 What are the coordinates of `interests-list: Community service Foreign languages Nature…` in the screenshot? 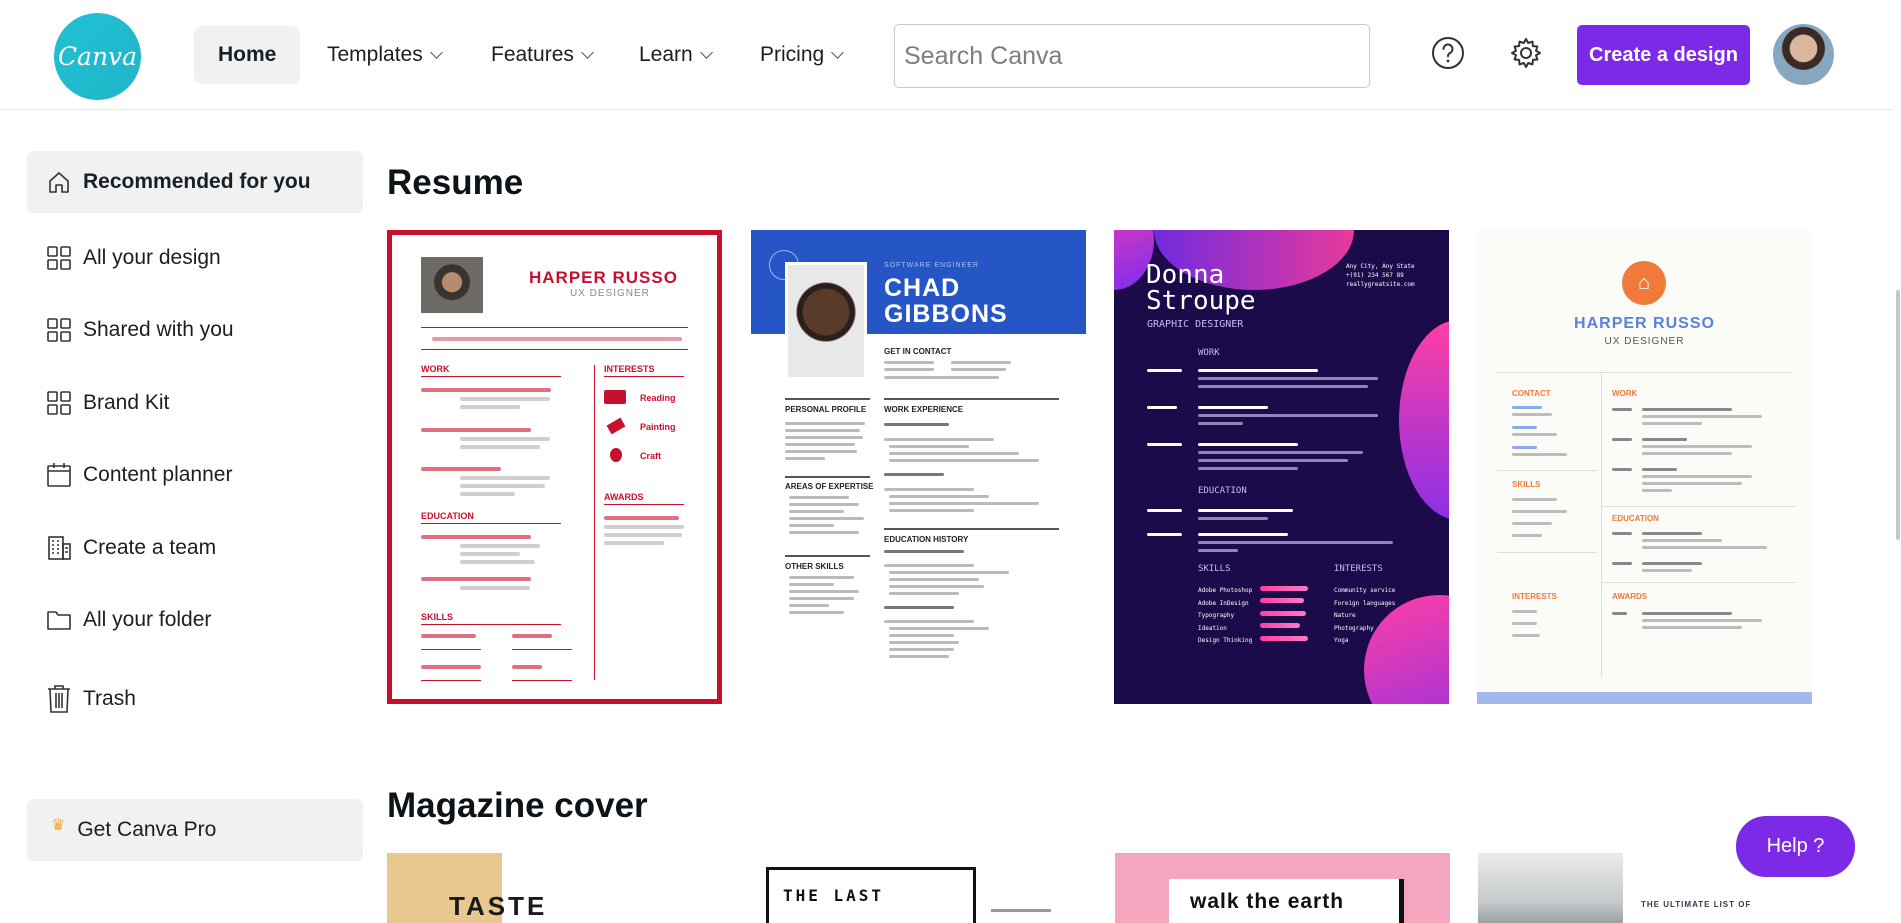 It's located at (1365, 615).